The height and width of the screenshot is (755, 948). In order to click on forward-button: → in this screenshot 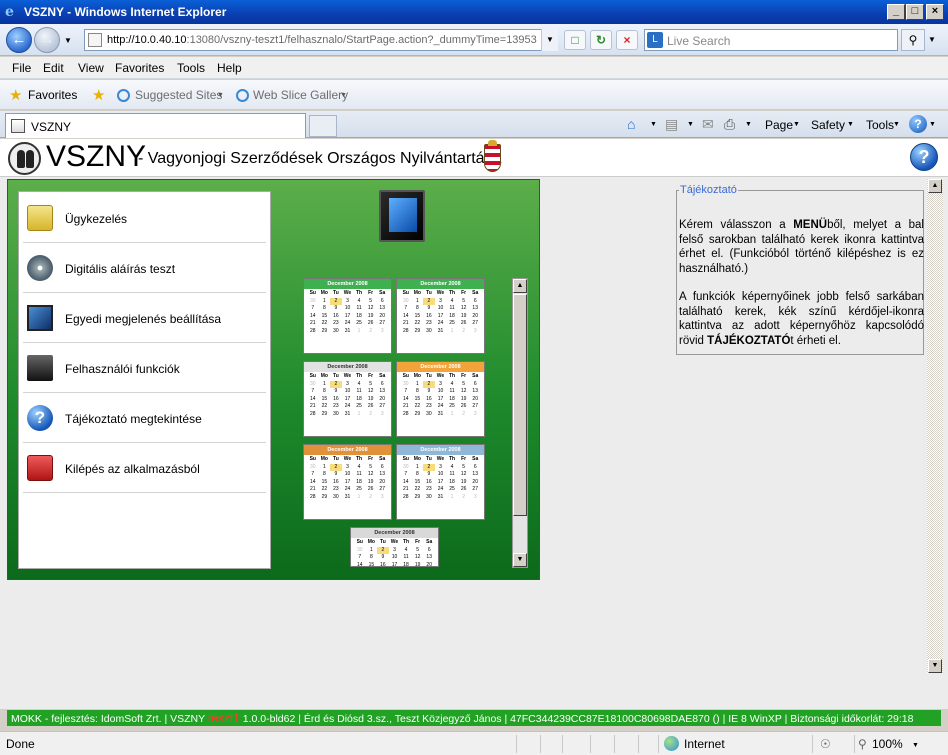, I will do `click(47, 40)`.